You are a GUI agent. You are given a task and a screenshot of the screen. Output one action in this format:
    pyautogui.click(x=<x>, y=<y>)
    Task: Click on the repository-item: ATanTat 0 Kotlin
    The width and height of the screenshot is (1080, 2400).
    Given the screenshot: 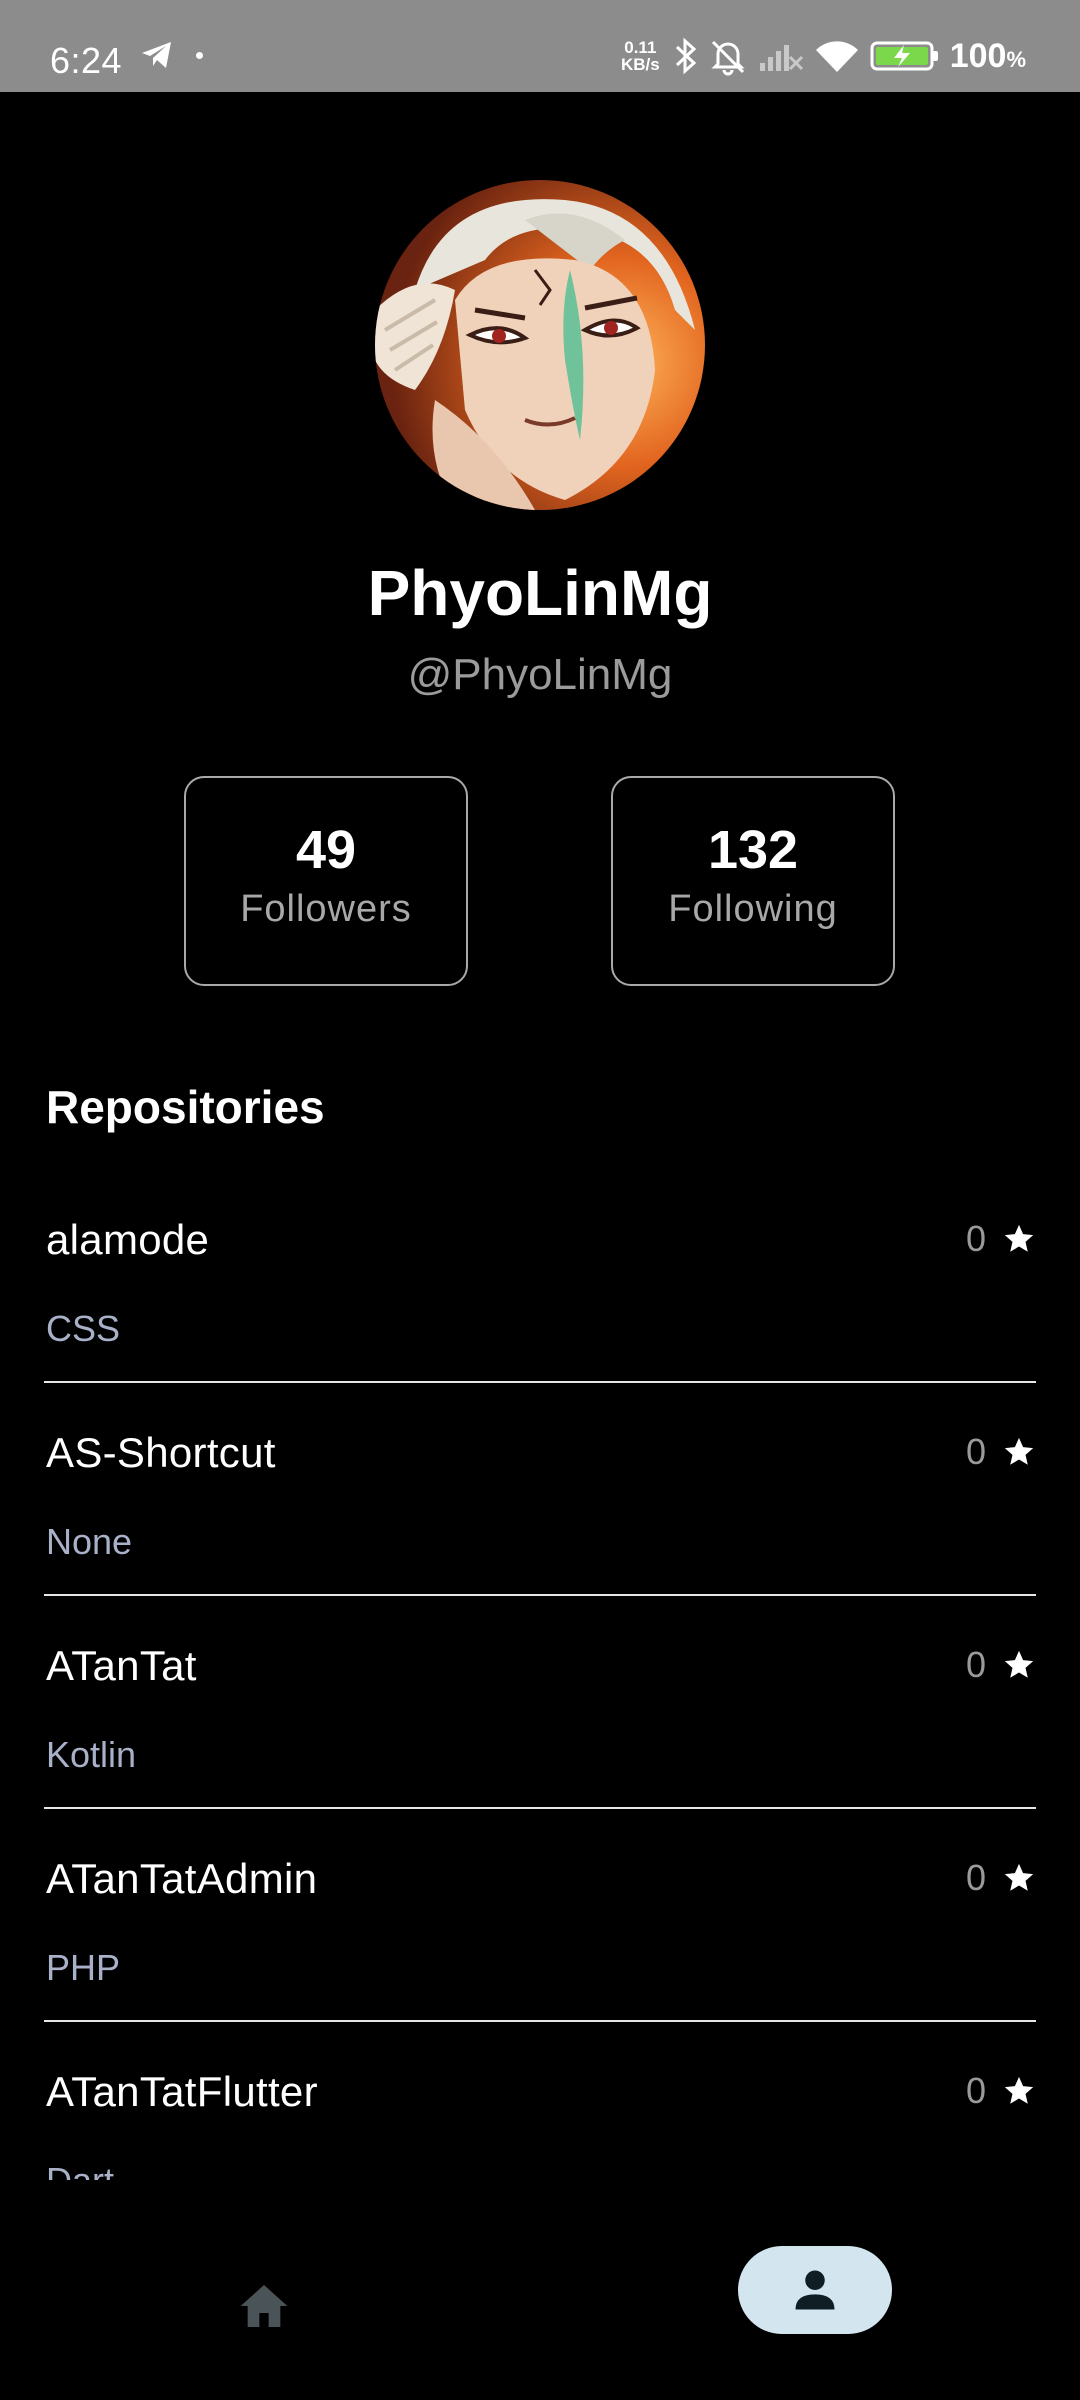 What is the action you would take?
    pyautogui.click(x=540, y=1702)
    